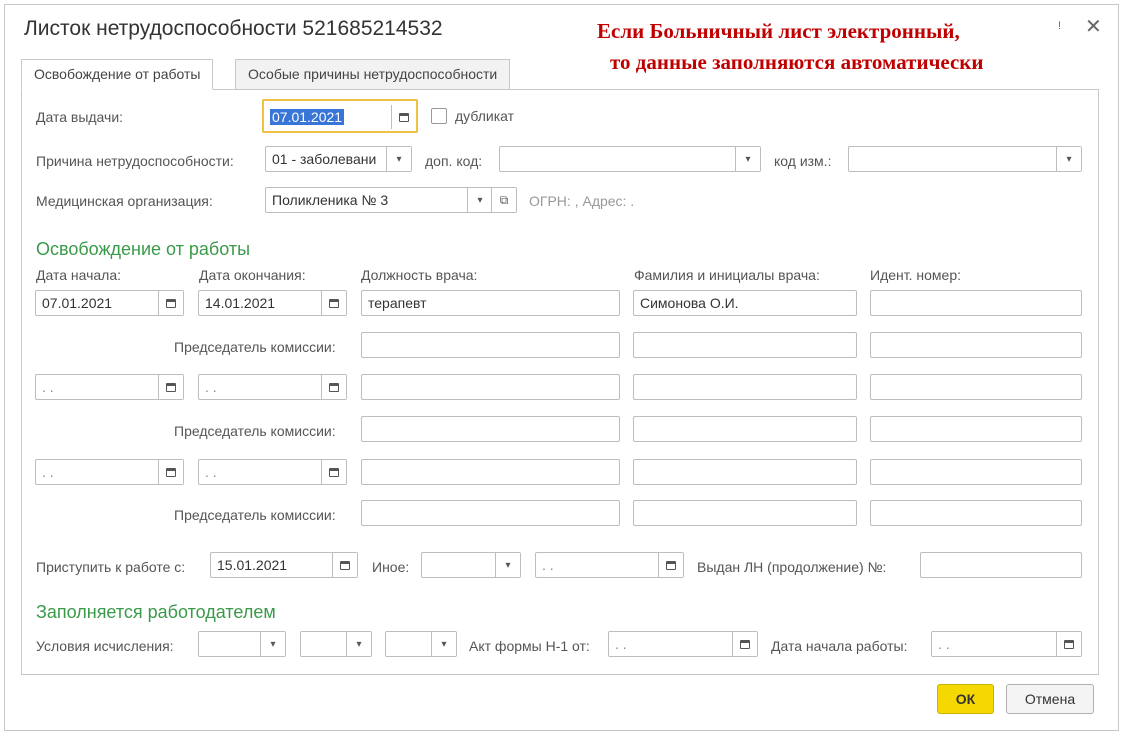 The width and height of the screenshot is (1125, 737). I want to click on open-icon: ⧉, so click(503, 200).